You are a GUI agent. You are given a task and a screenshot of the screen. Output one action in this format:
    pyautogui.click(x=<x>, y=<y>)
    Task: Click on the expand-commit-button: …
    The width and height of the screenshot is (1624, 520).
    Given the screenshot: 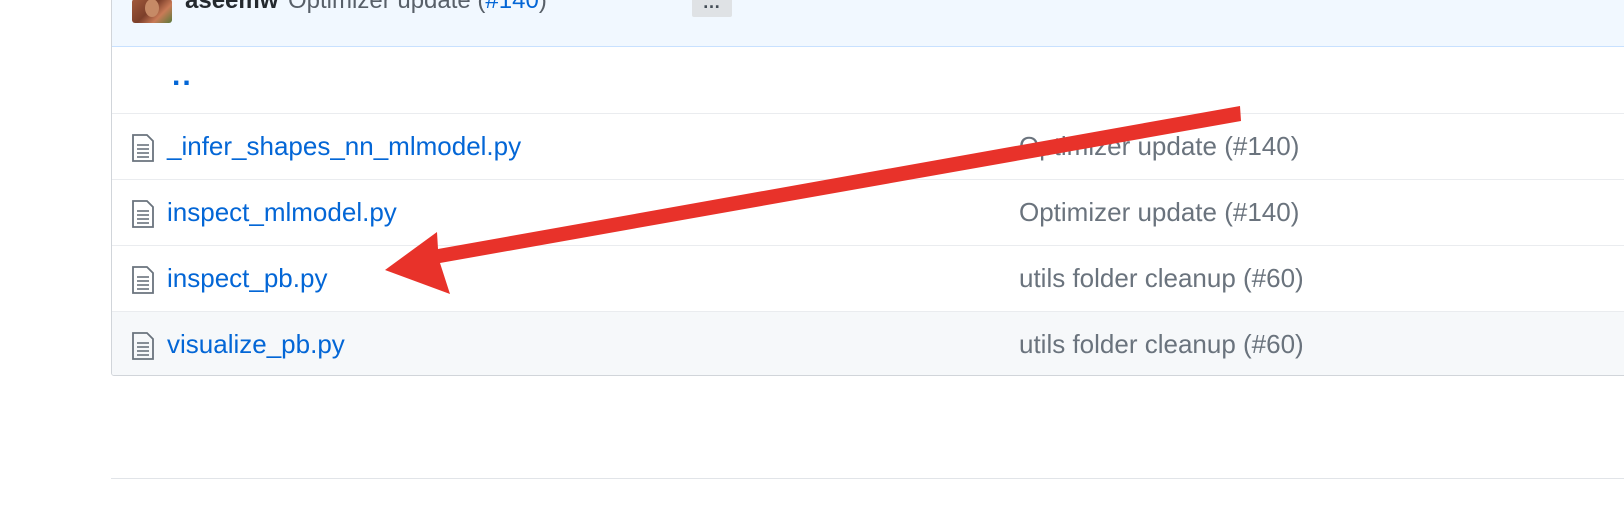 What is the action you would take?
    pyautogui.click(x=712, y=8)
    